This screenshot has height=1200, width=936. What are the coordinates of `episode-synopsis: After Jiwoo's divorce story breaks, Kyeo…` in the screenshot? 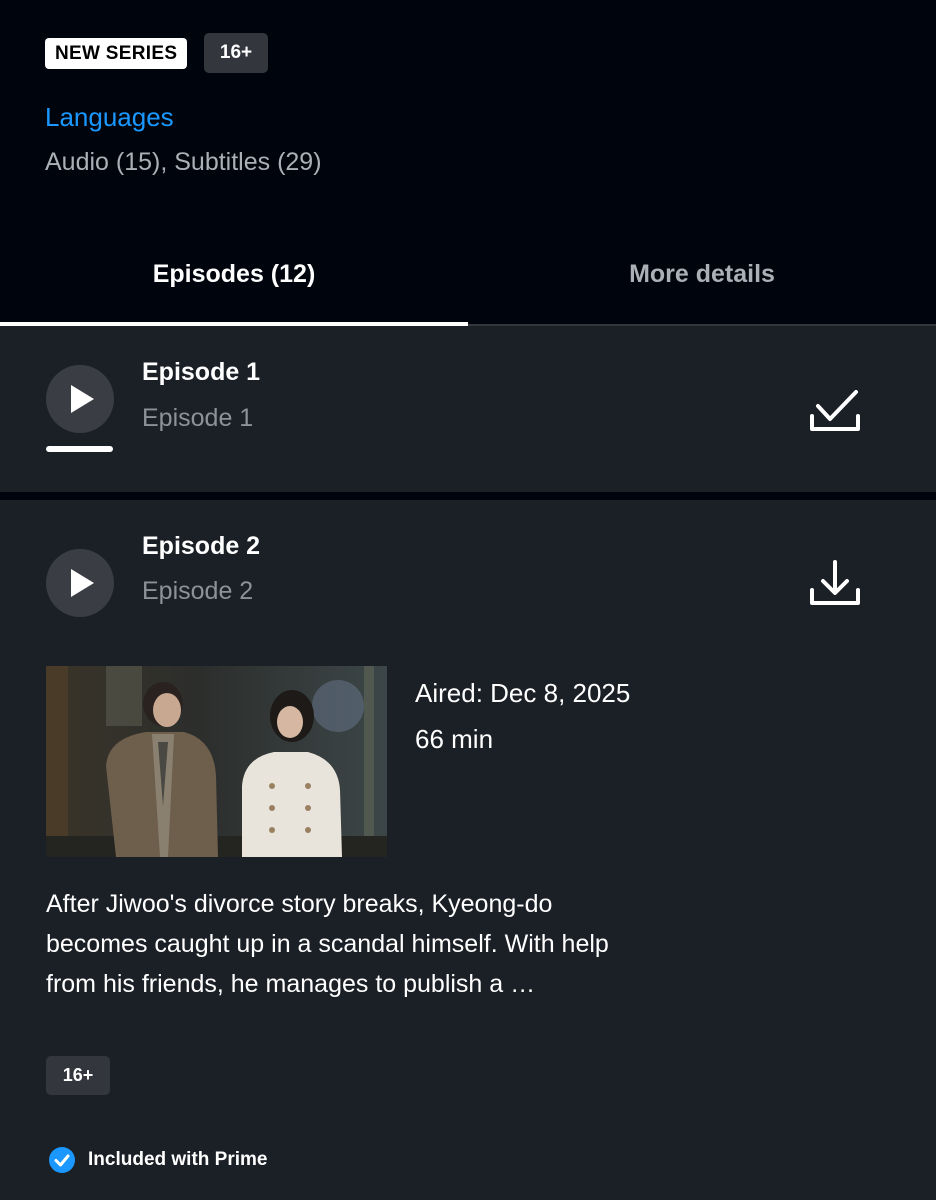 It's located at (327, 944).